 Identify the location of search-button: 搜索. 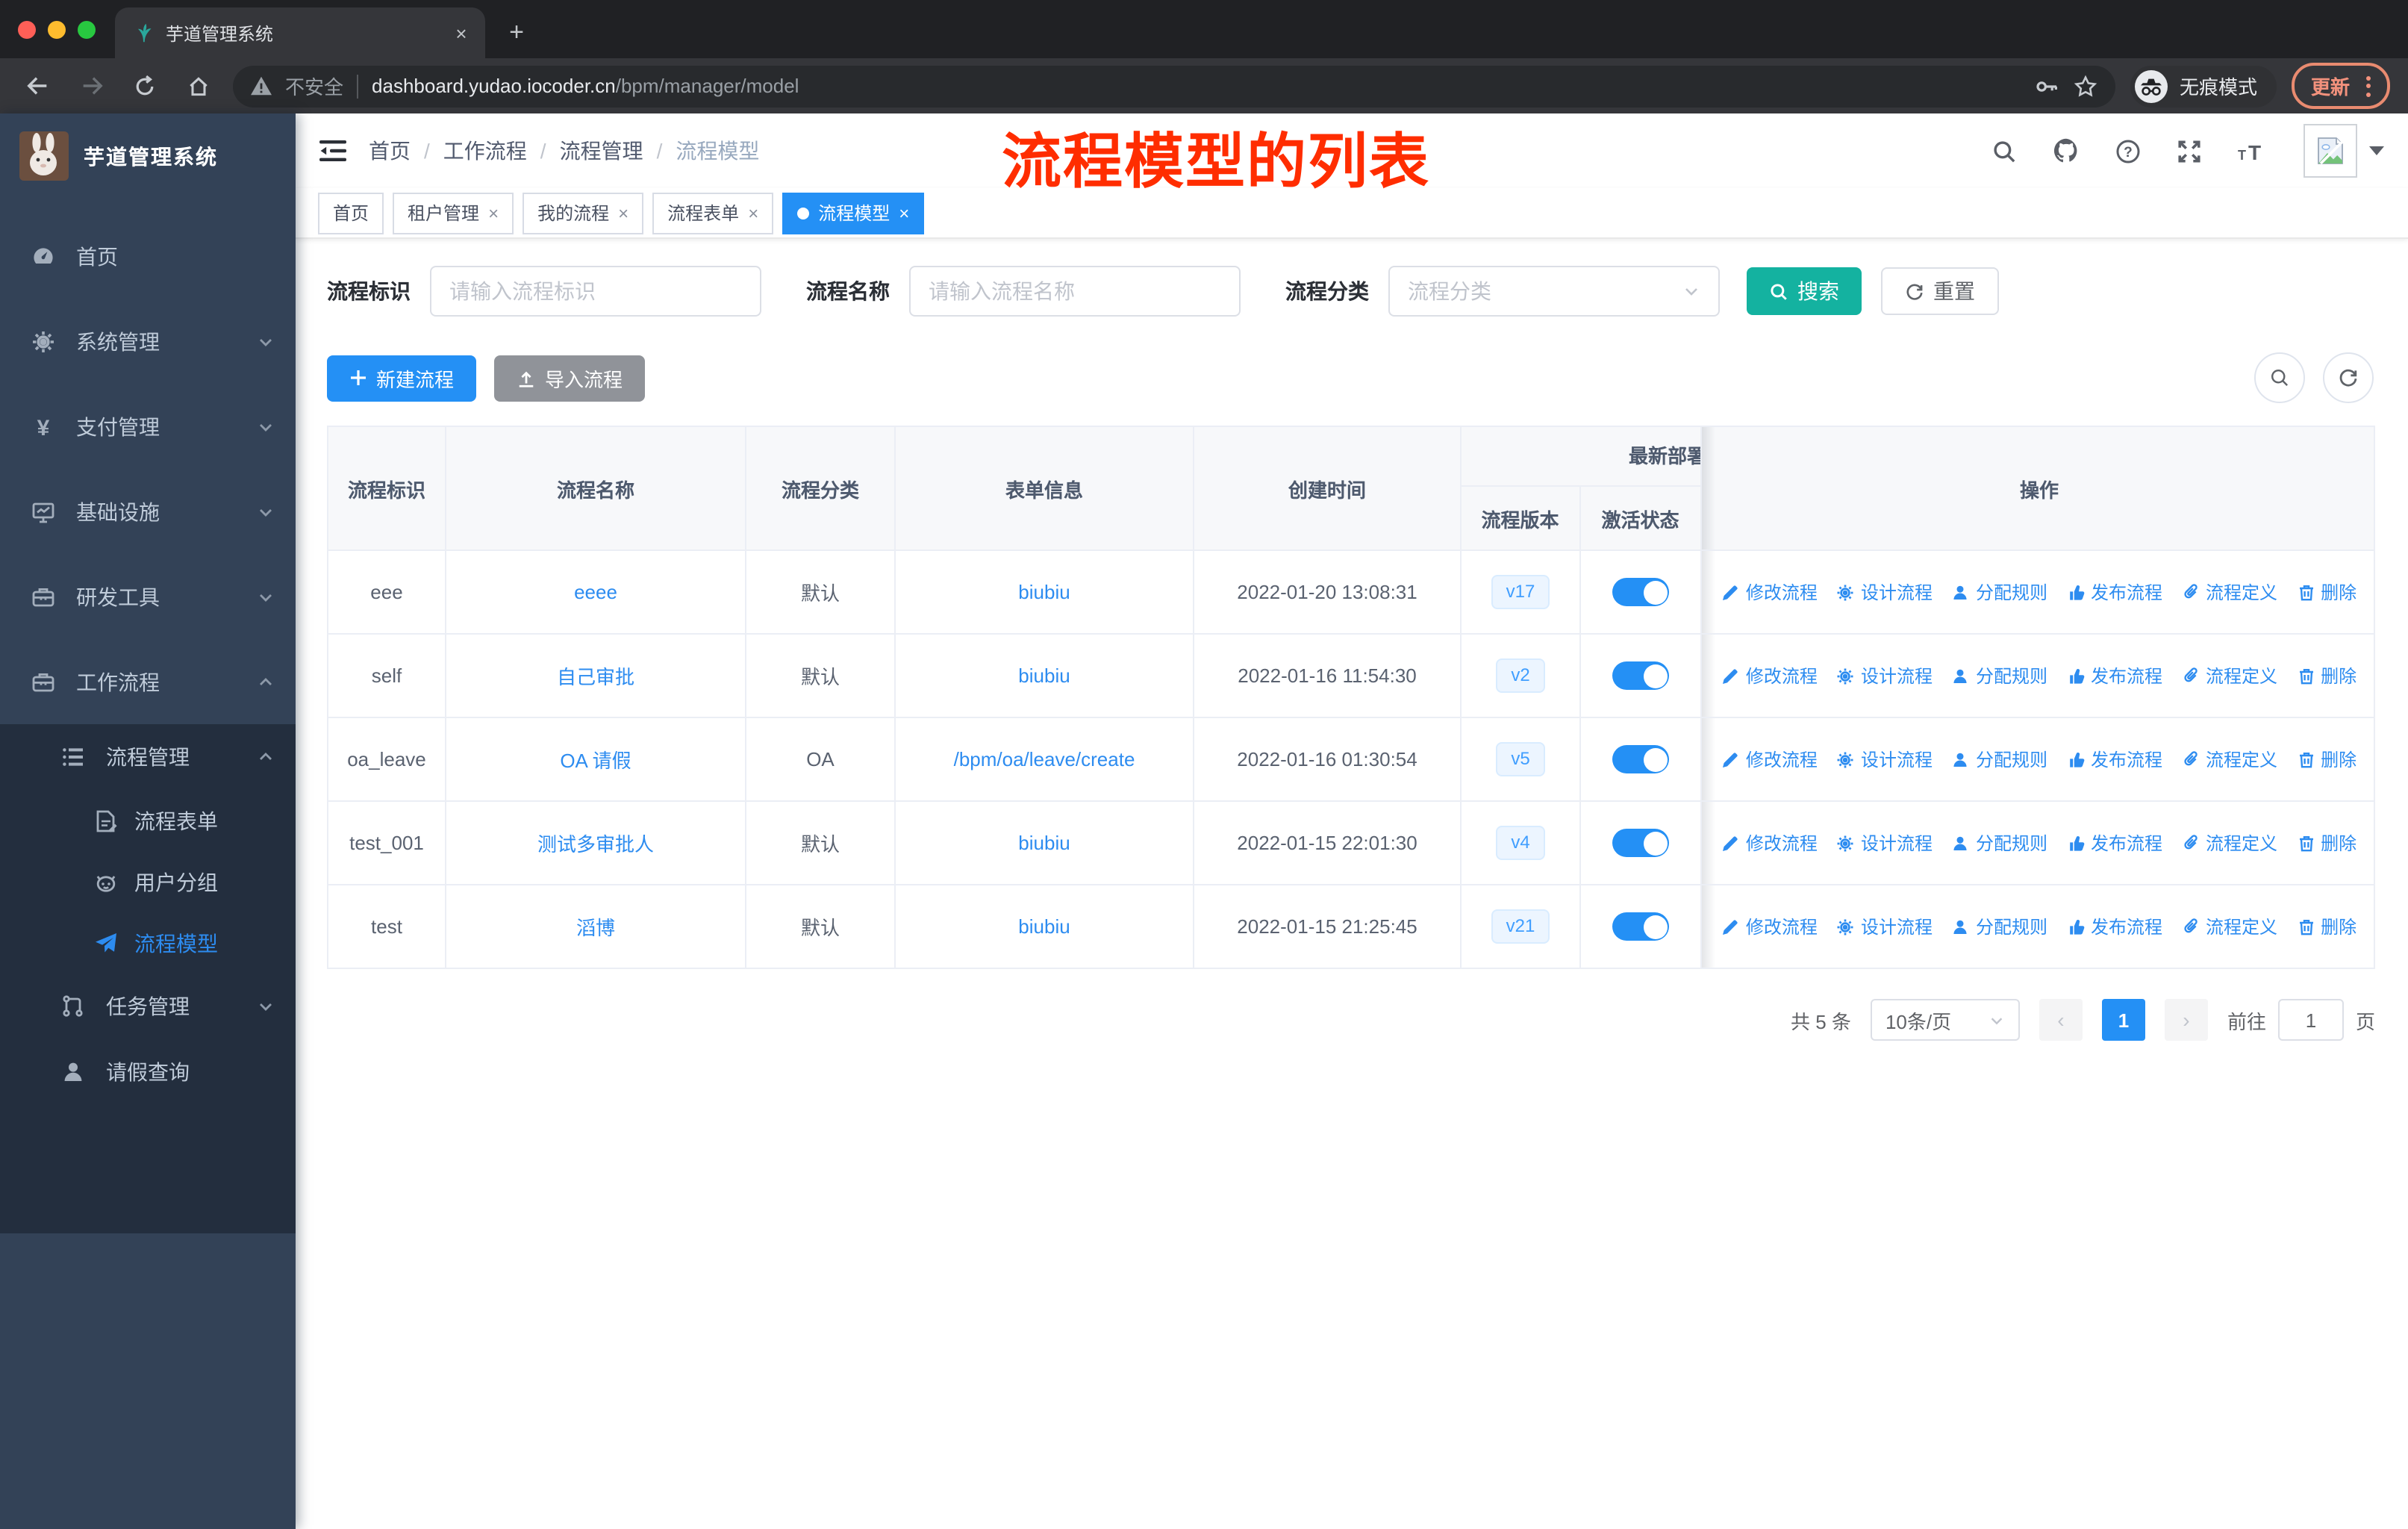
(1804, 291).